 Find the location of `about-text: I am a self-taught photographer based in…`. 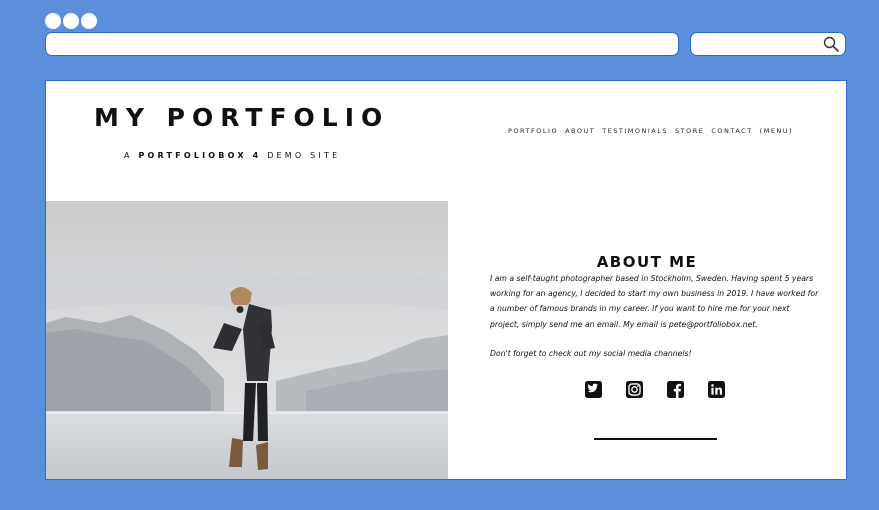

about-text: I am a self-taught photographer based in… is located at coordinates (655, 316).